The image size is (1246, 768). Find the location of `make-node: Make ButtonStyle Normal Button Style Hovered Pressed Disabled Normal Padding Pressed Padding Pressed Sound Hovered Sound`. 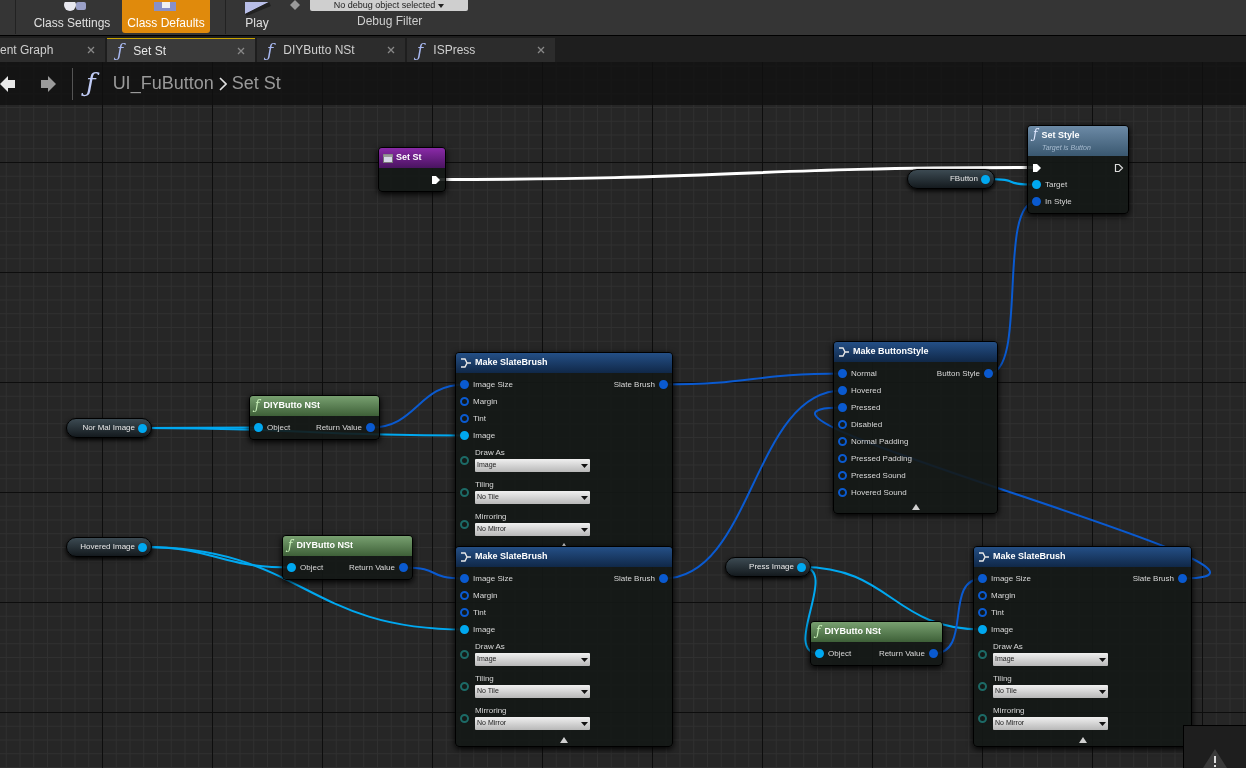

make-node: Make ButtonStyle Normal Button Style Hovered Pressed Disabled Normal Padding Pressed Padding Pressed Sound Hovered Sound is located at coordinates (915, 427).